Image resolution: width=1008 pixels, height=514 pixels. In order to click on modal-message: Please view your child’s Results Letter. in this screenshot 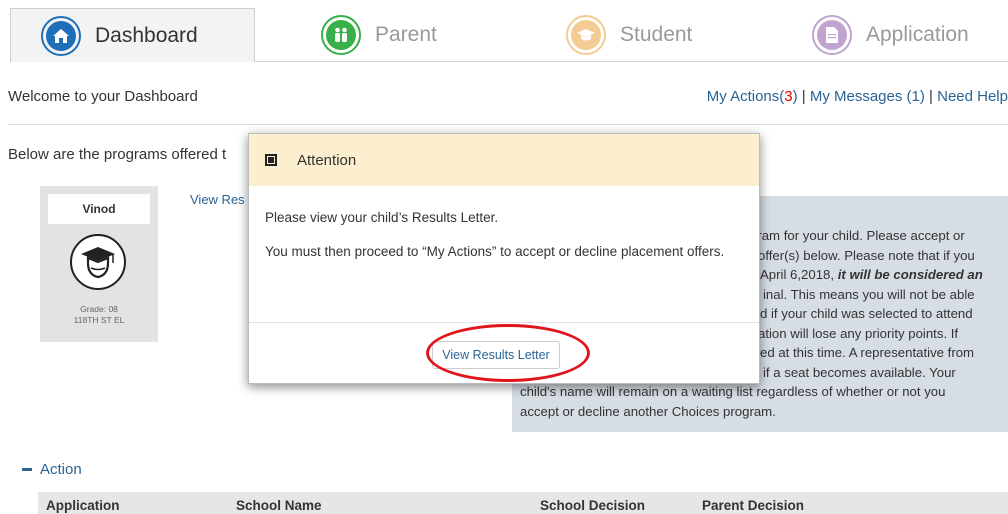, I will do `click(382, 217)`.